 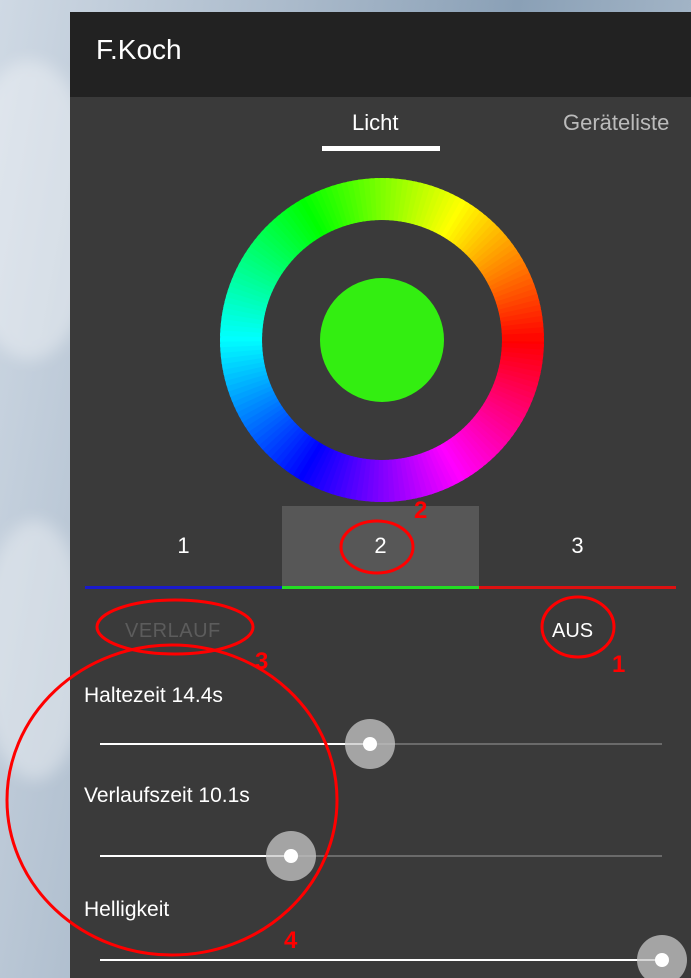 I want to click on verlaufszeit-slider-thumb, so click(x=291, y=856).